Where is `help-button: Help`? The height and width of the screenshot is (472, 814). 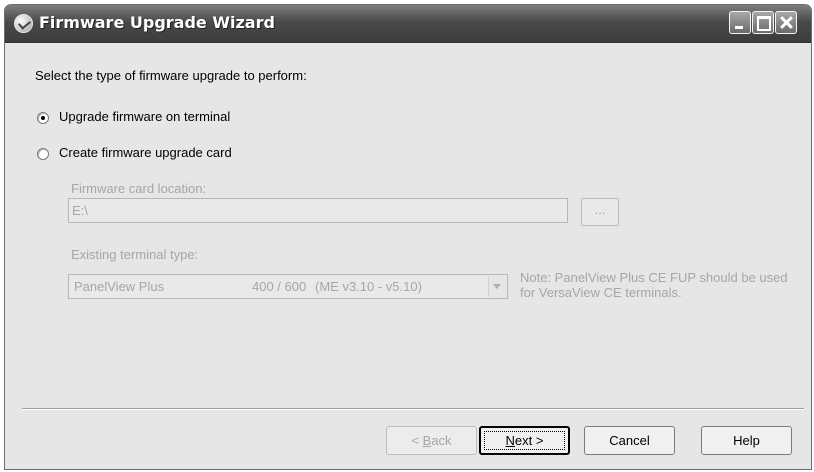 help-button: Help is located at coordinates (746, 440).